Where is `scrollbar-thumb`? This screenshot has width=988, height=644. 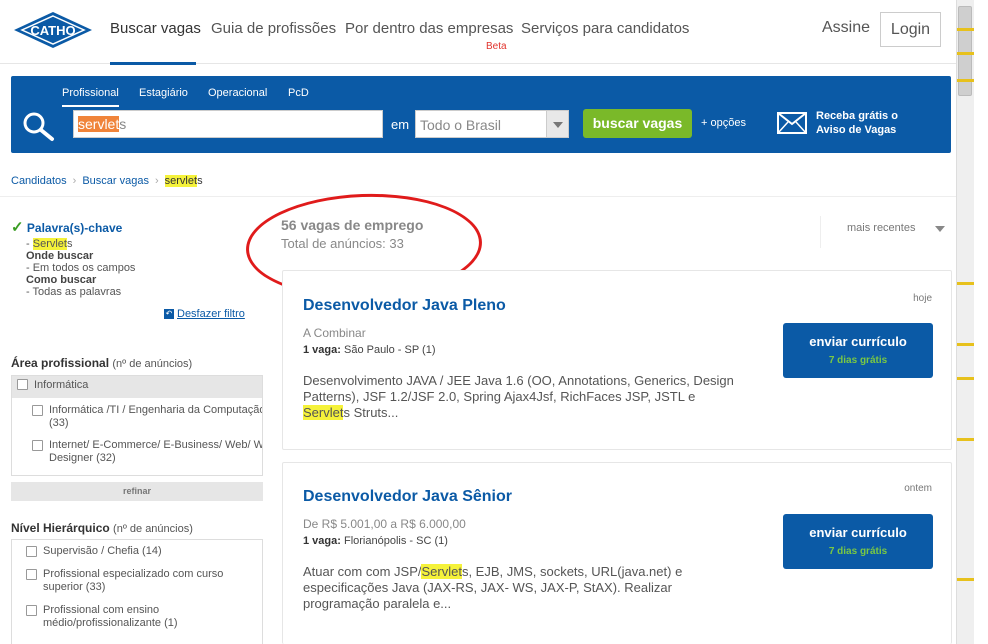 scrollbar-thumb is located at coordinates (965, 51).